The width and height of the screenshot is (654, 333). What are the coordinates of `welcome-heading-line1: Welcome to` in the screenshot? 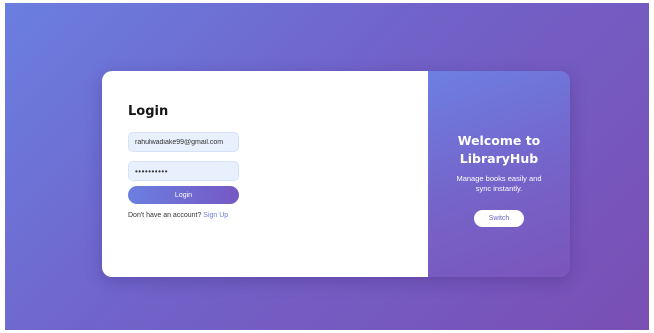 It's located at (499, 140).